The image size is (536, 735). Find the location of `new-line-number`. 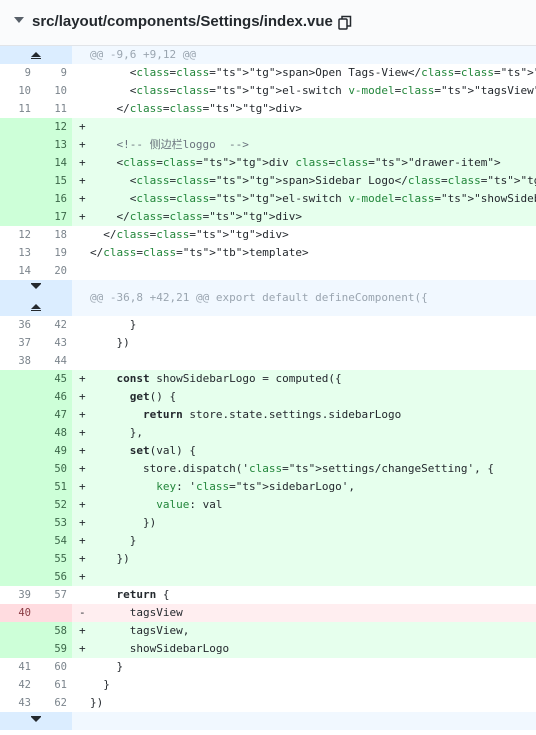

new-line-number is located at coordinates (54, 613).